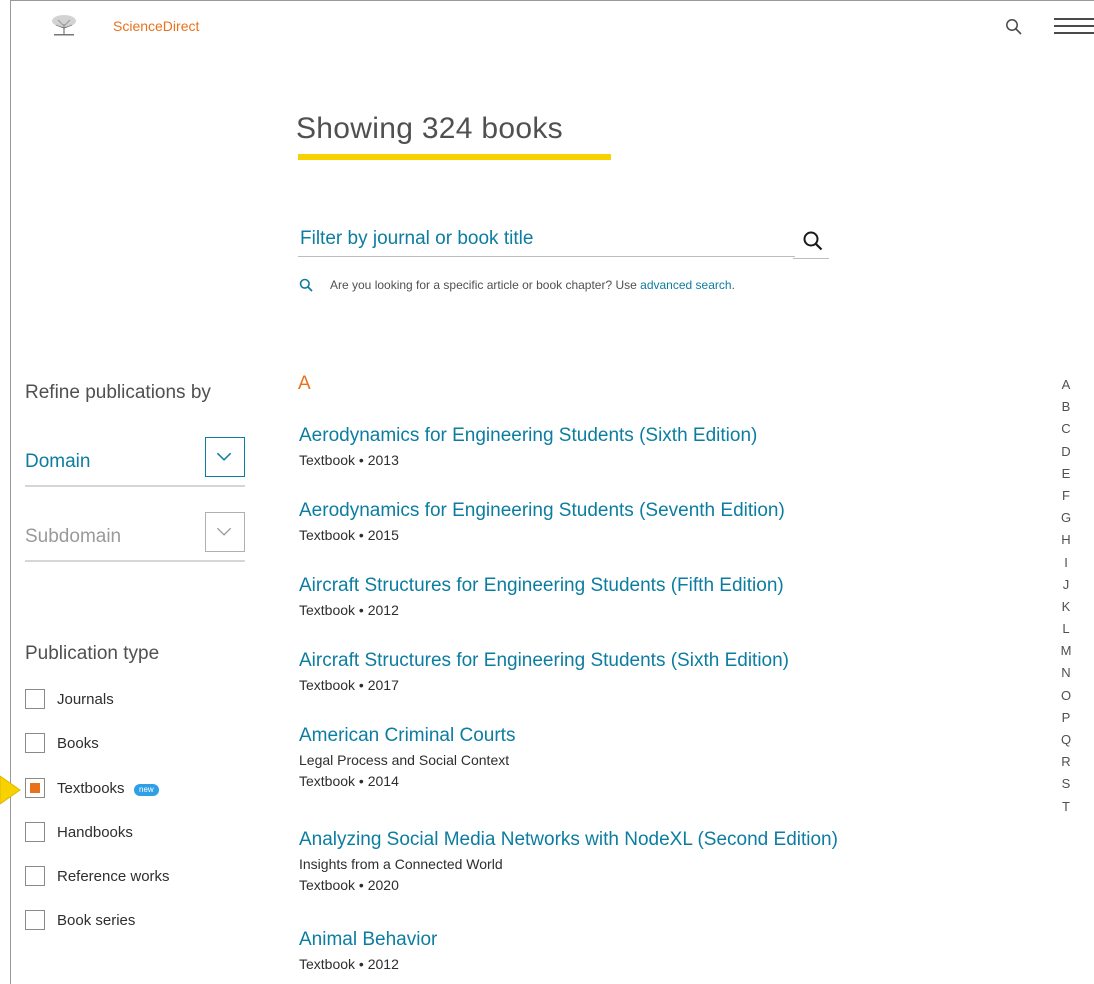  Describe the element at coordinates (368, 940) in the screenshot. I see `book-title-link: Animal Behavior` at that location.